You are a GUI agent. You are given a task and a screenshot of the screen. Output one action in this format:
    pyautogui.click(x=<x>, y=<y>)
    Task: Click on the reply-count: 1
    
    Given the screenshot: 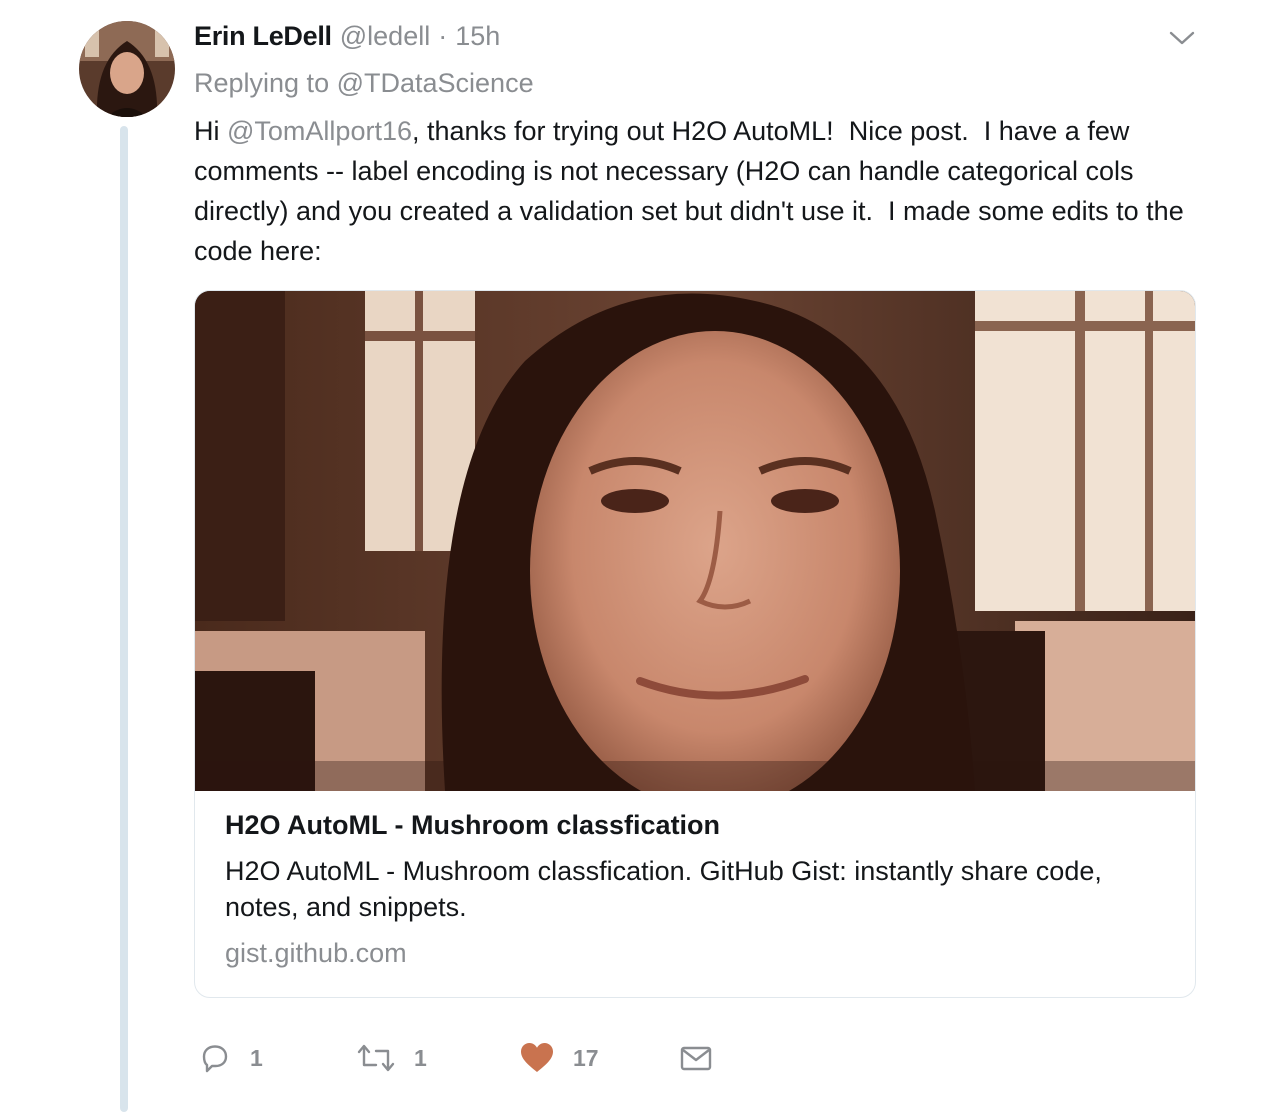 What is the action you would take?
    pyautogui.click(x=256, y=1057)
    